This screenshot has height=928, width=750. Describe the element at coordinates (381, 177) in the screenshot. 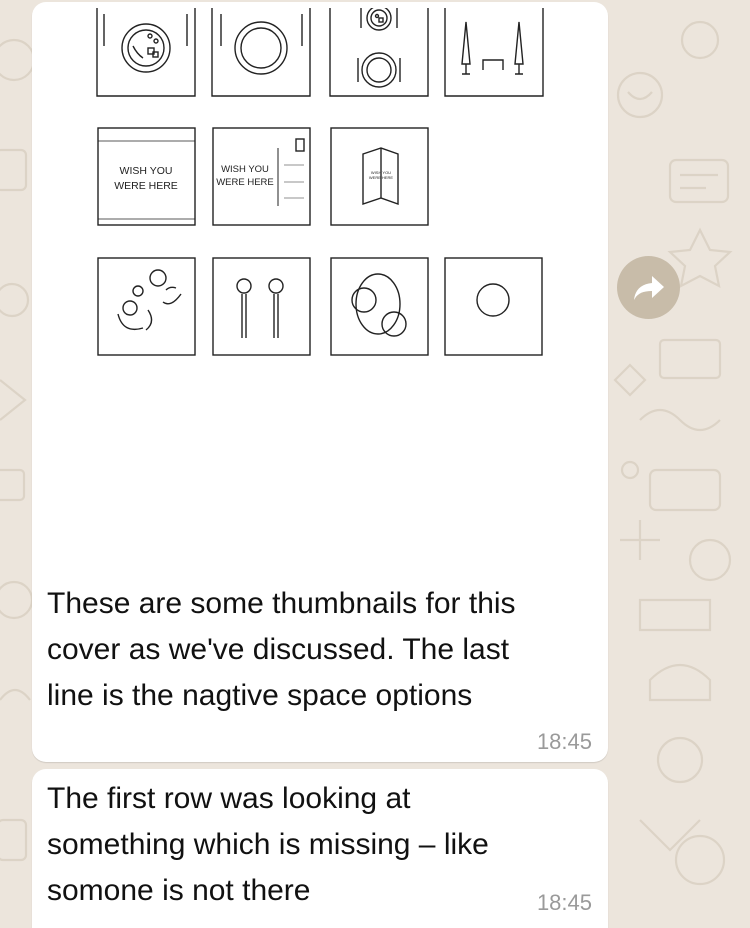

I see `folded-card-text-2: WERE HERE` at that location.